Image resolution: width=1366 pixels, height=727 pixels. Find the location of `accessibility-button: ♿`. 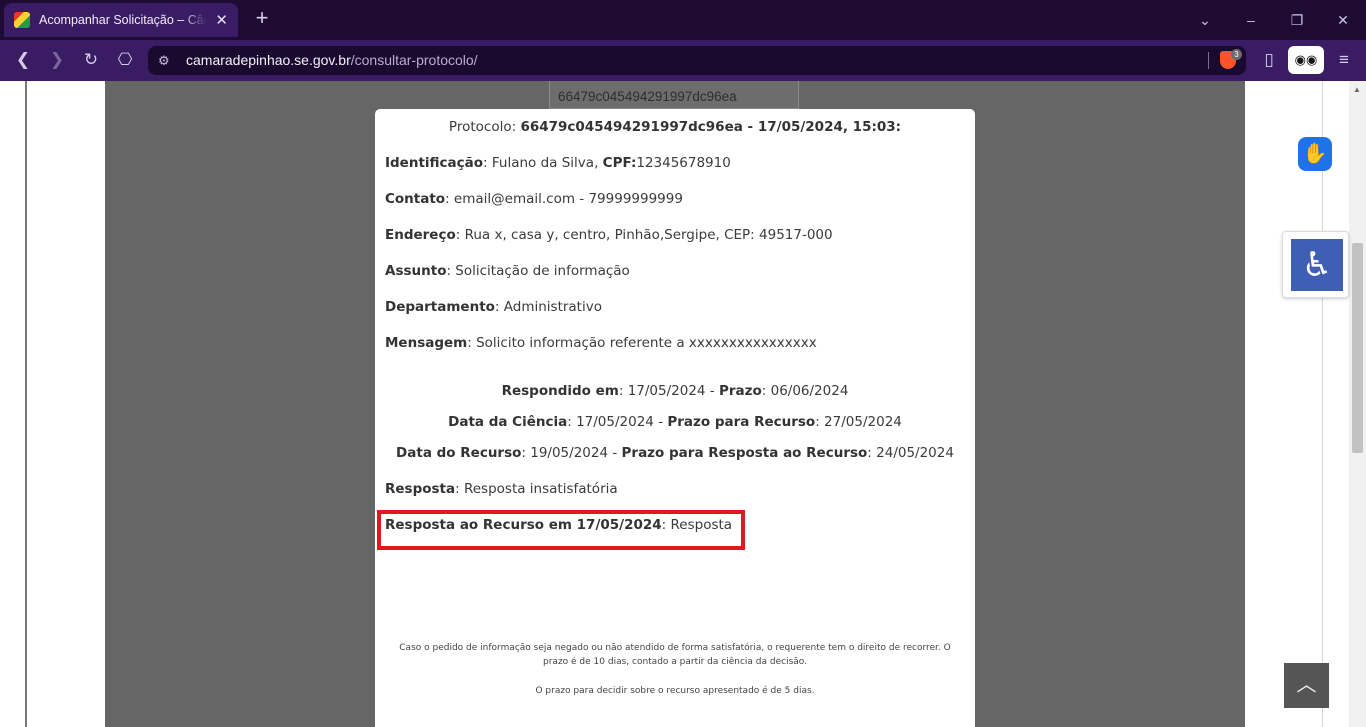

accessibility-button: ♿ is located at coordinates (1315, 264).